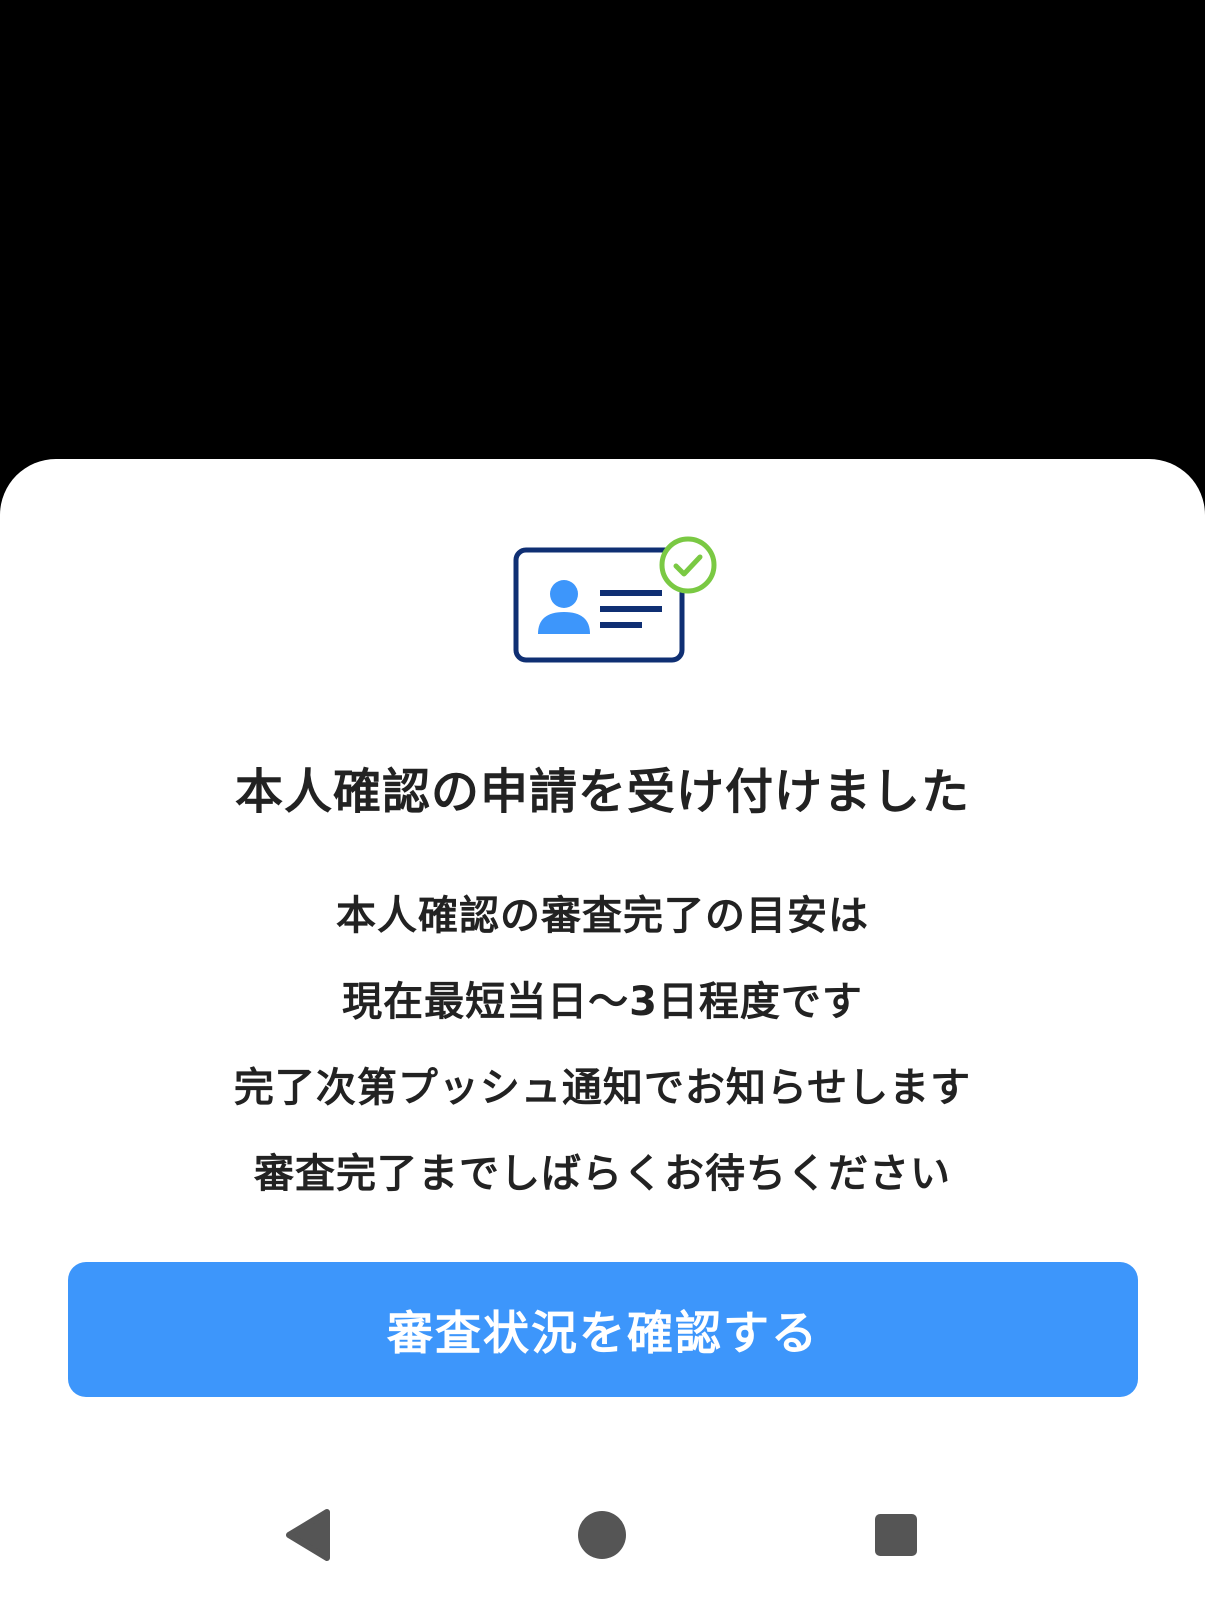 The height and width of the screenshot is (1600, 1205). I want to click on recents-button, so click(896, 1535).